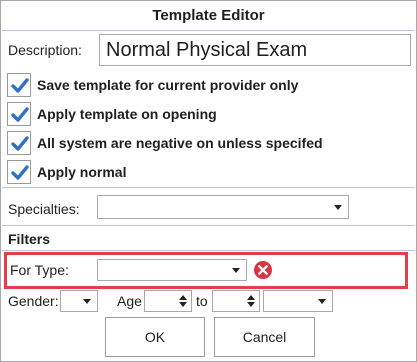 This screenshot has width=417, height=362. What do you see at coordinates (208, 30) in the screenshot?
I see `title-divider` at bounding box center [208, 30].